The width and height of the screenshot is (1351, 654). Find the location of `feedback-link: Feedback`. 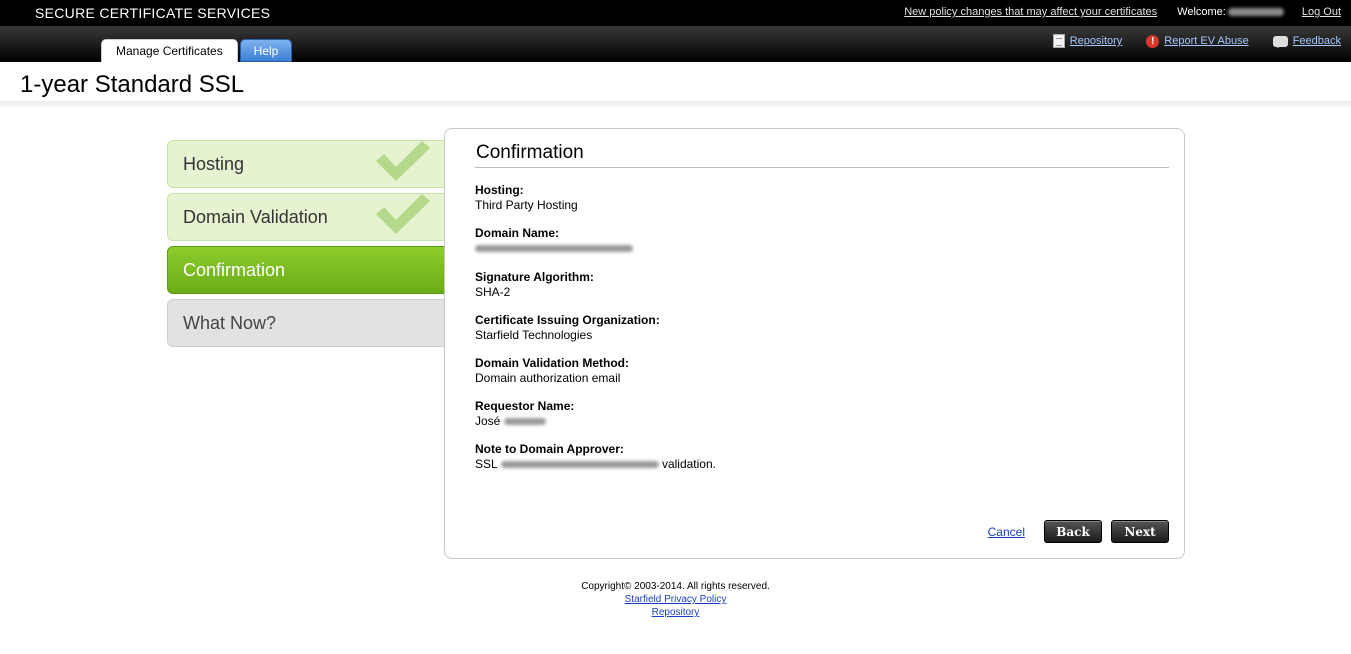

feedback-link: Feedback is located at coordinates (1317, 41).